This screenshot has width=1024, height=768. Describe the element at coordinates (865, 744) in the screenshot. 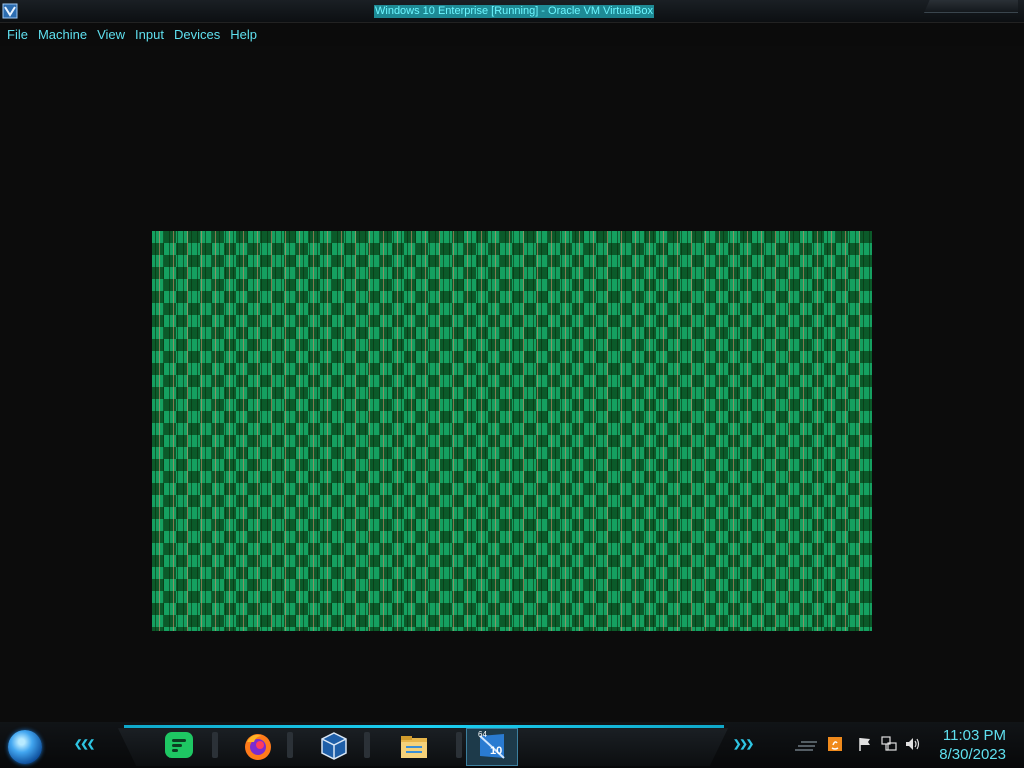

I see `flag-icon` at that location.